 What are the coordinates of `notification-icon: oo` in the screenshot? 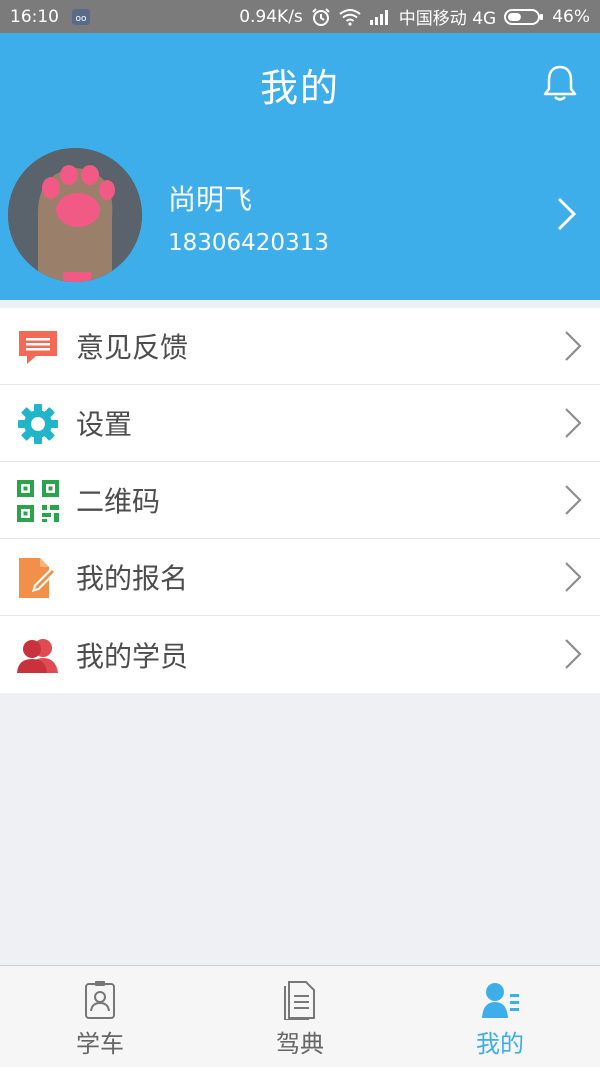 It's located at (81, 17).